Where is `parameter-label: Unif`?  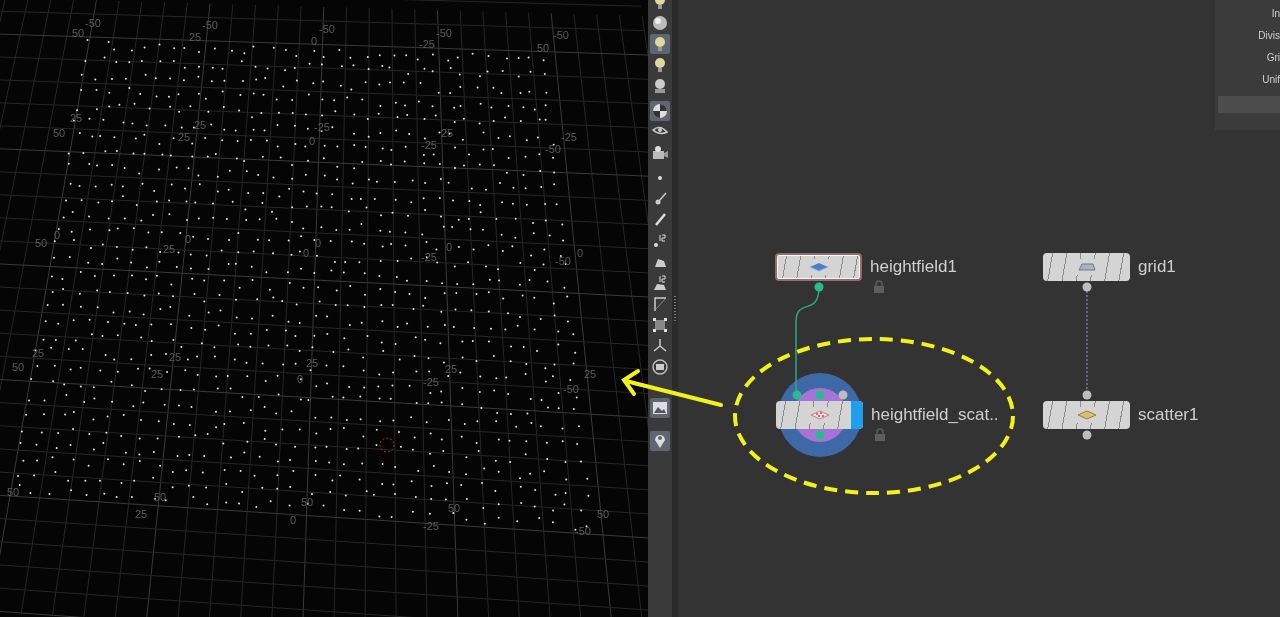 parameter-label: Unif is located at coordinates (1270, 79).